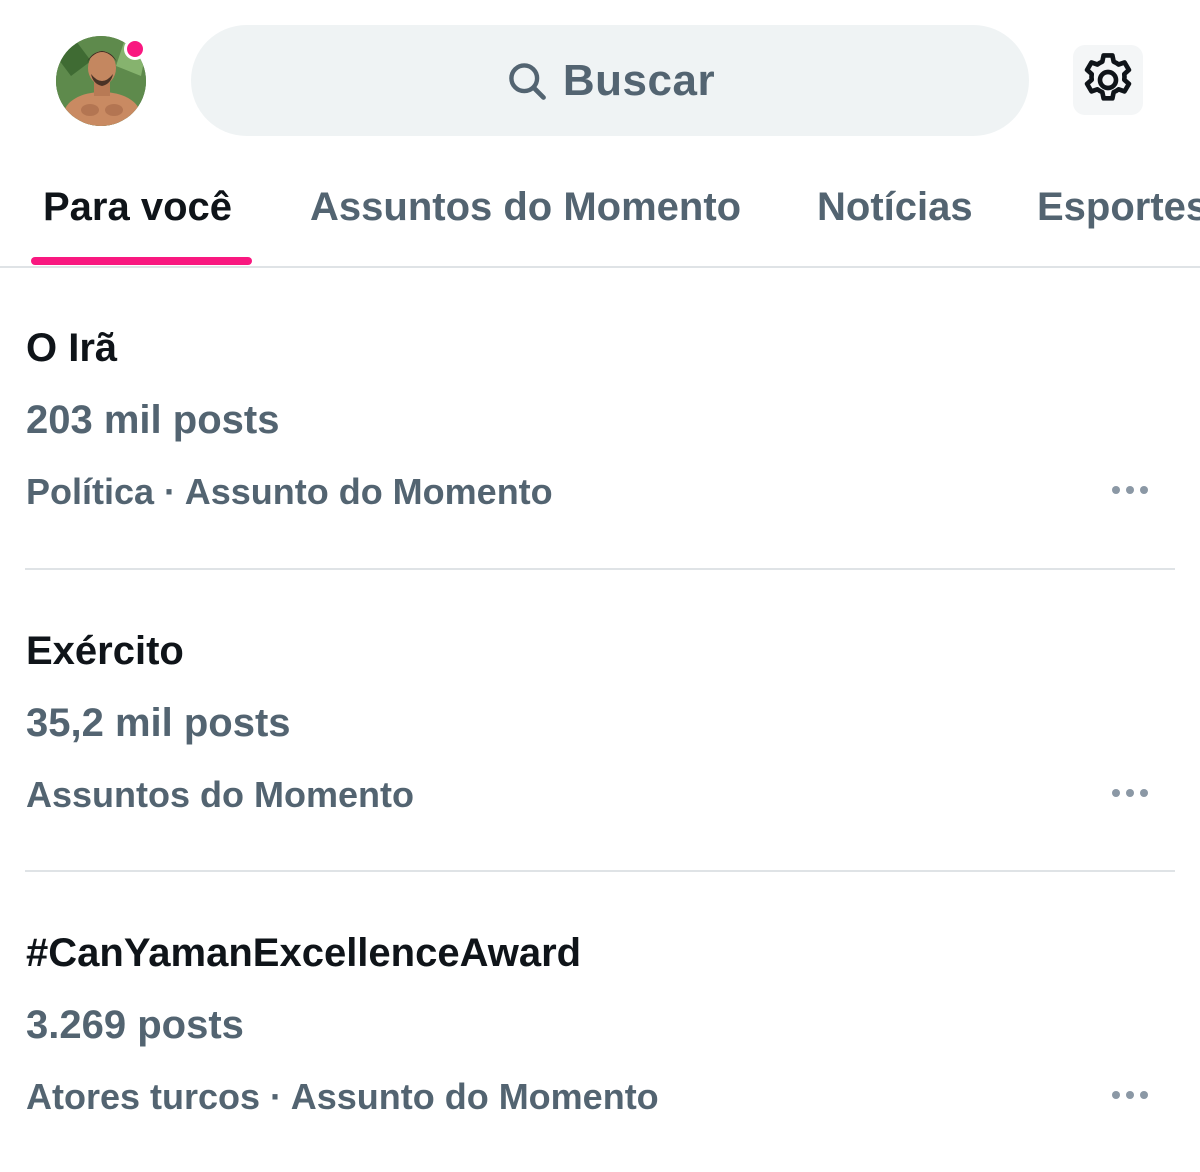 The height and width of the screenshot is (1172, 1200). I want to click on tab-assuntos-do-momento: Assuntos do Momento, so click(525, 207).